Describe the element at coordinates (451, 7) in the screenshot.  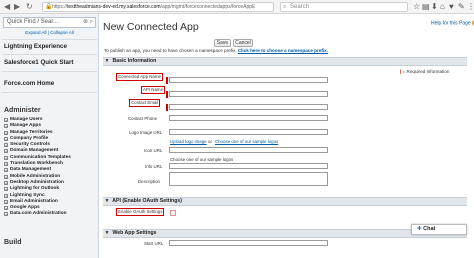
I see `pocket-icon: ♥` at that location.